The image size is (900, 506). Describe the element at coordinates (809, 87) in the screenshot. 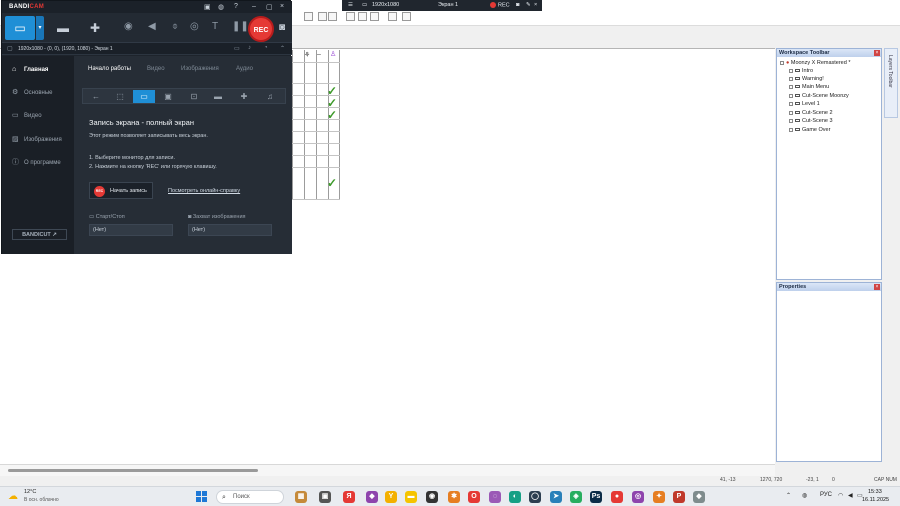

I see `tree-item: Main Menu` at that location.